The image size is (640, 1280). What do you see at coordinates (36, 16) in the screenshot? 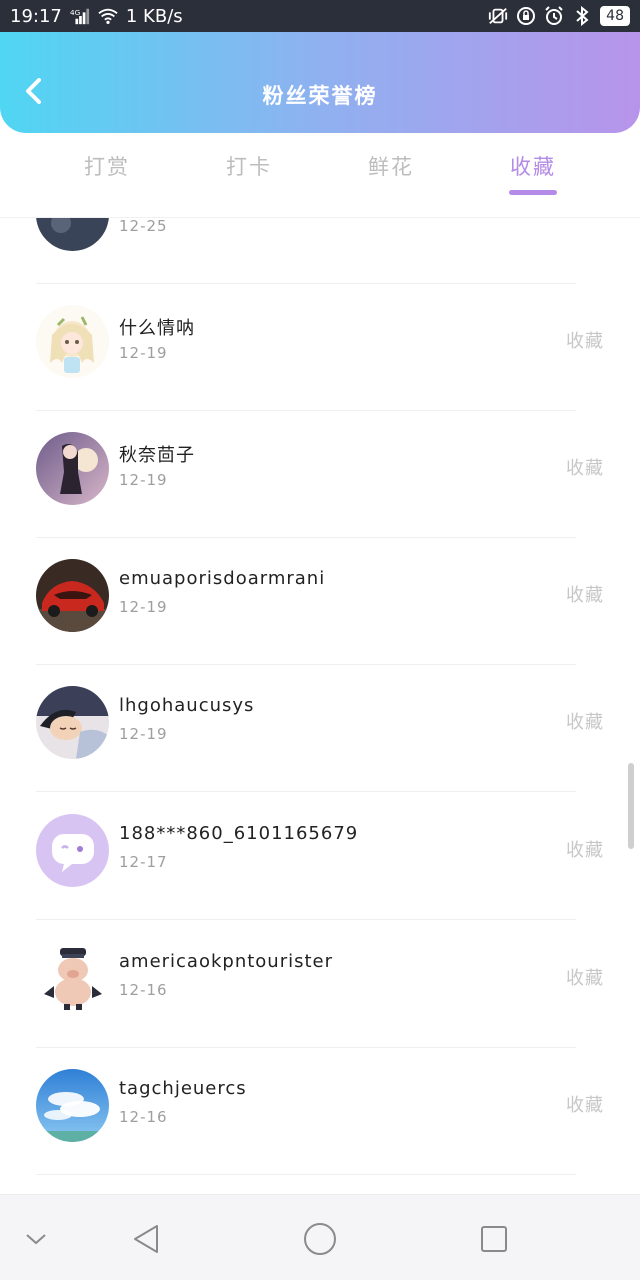
I see `status-time: 19:17` at bounding box center [36, 16].